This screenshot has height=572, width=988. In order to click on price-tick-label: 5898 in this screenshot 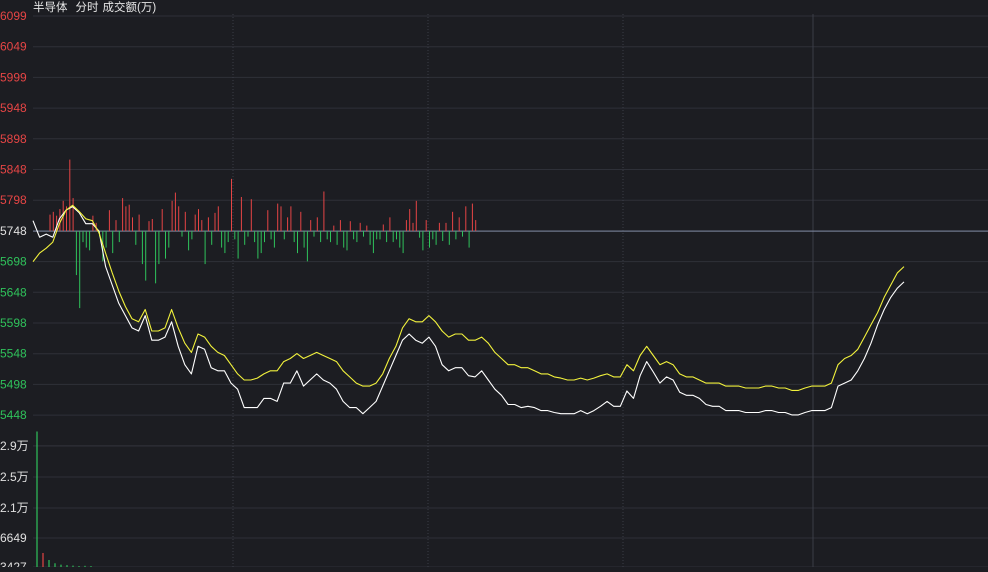, I will do `click(13, 139)`.